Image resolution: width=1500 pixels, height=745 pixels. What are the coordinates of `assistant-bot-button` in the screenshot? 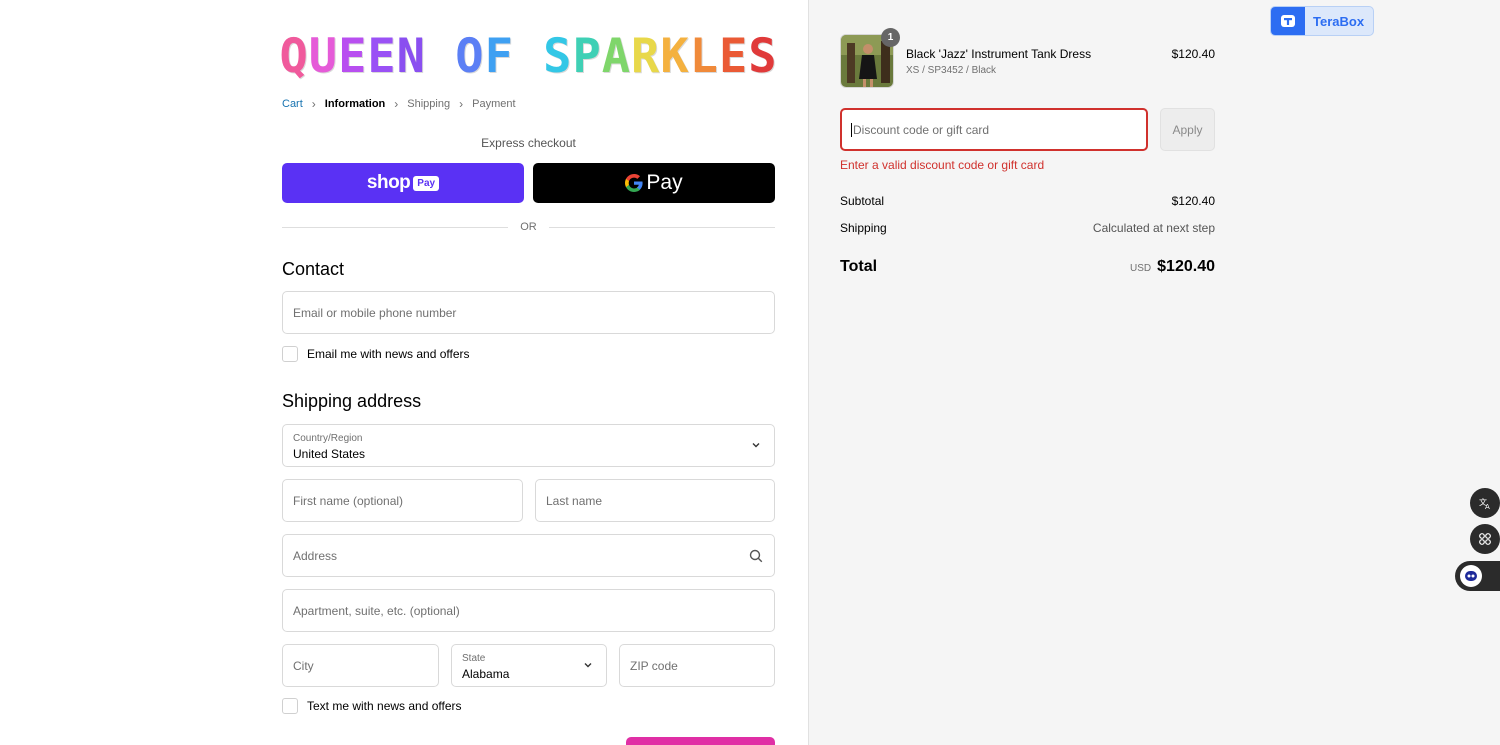 It's located at (1477, 576).